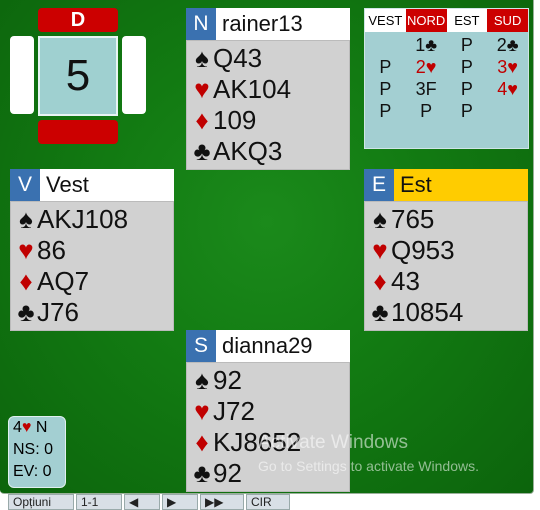  What do you see at coordinates (268, 151) in the screenshot?
I see `north-clubs: ♣AKQ3` at bounding box center [268, 151].